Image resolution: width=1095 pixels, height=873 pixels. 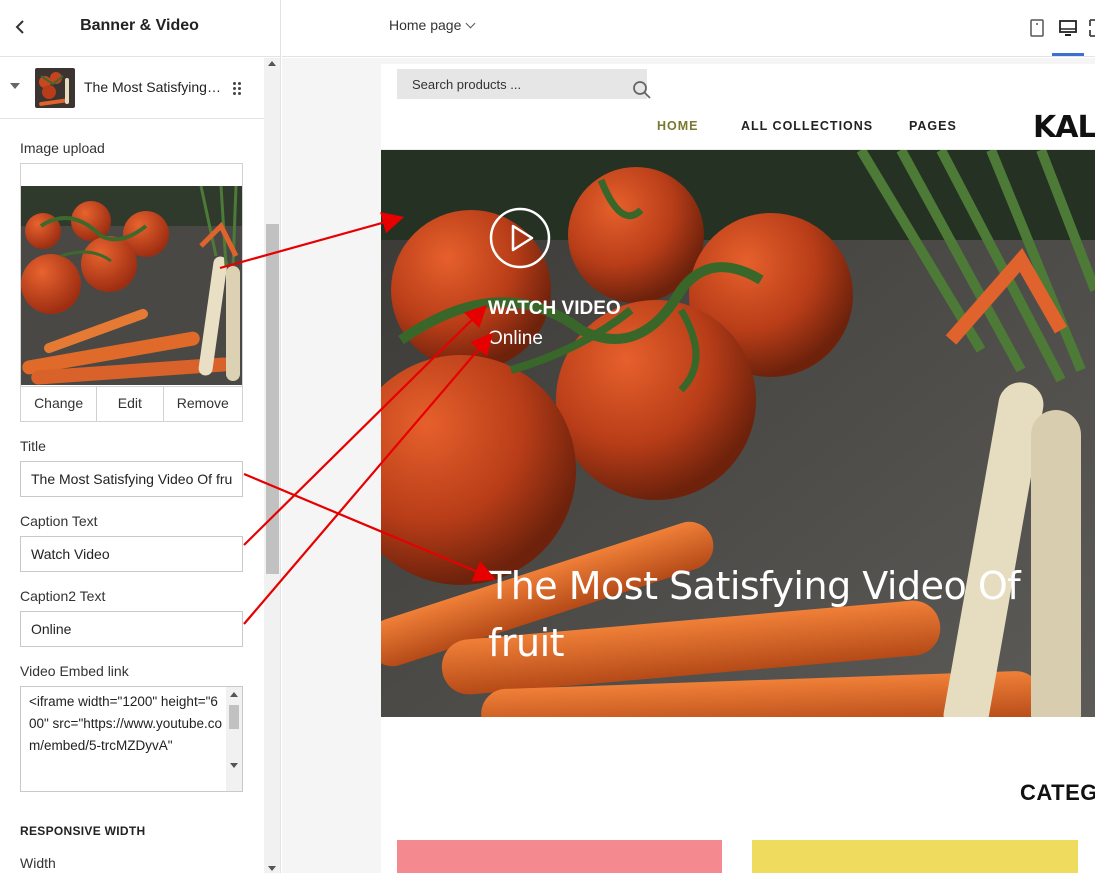 I want to click on video-embed-label: Video Embed link, so click(x=74, y=671).